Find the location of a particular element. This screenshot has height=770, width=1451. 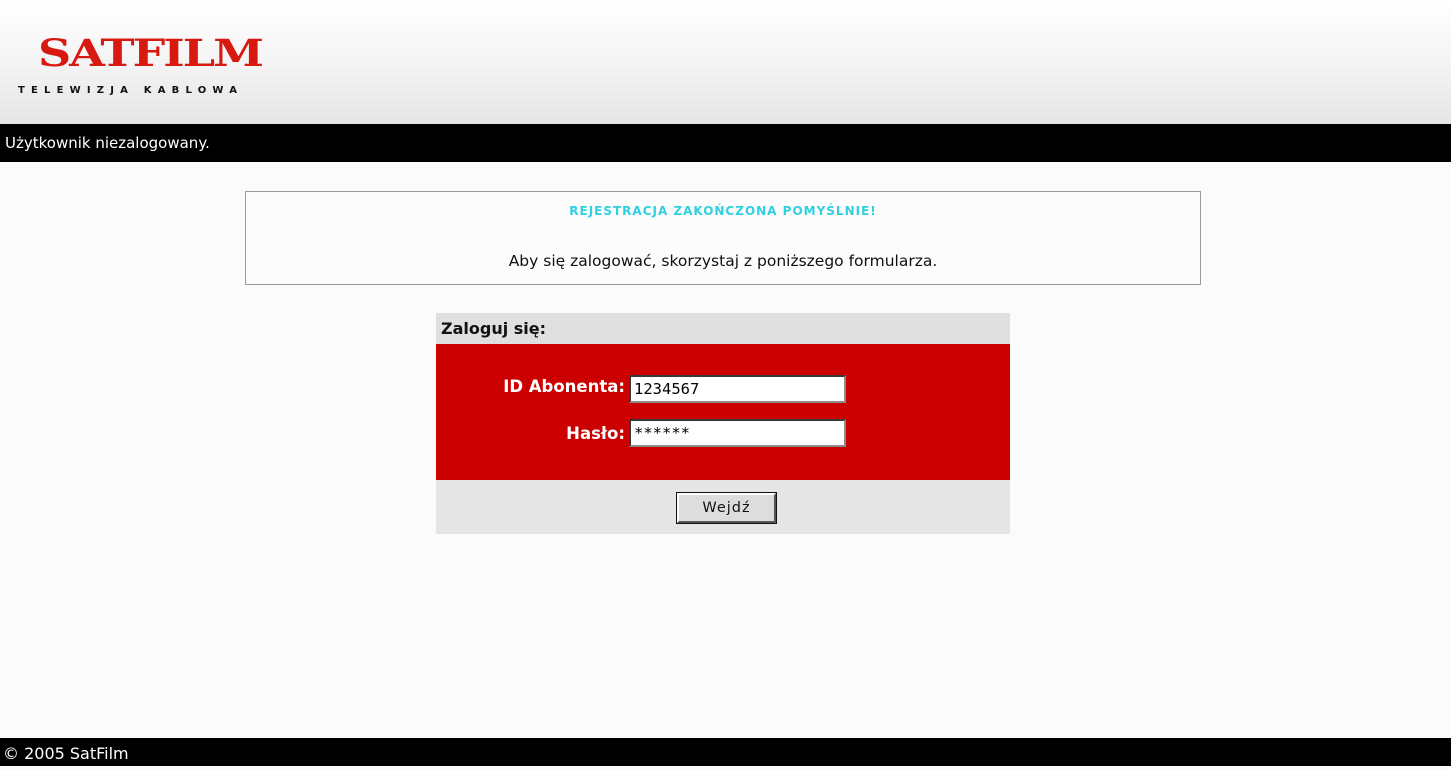

login-panel: Zaloguj się: ID Abonenta: Hasło: Wejdź is located at coordinates (723, 423).